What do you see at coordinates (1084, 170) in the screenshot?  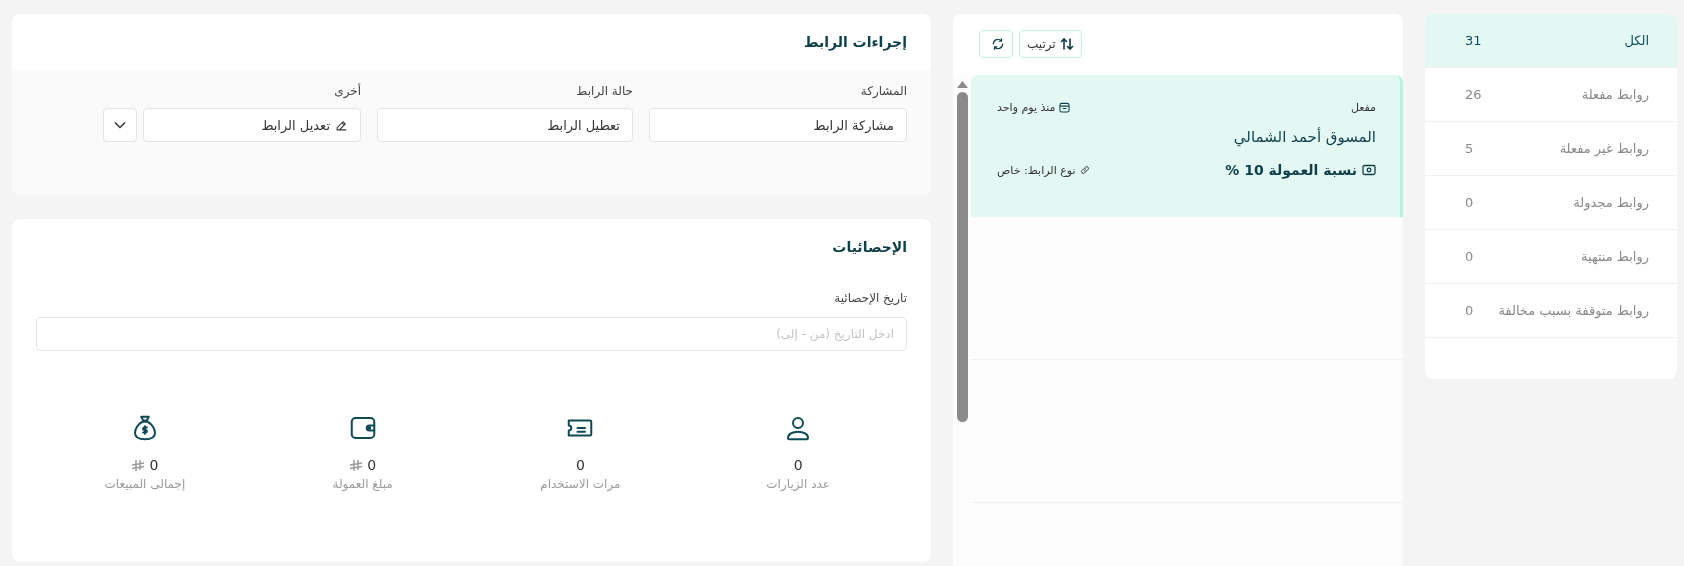 I see `link-icon` at bounding box center [1084, 170].